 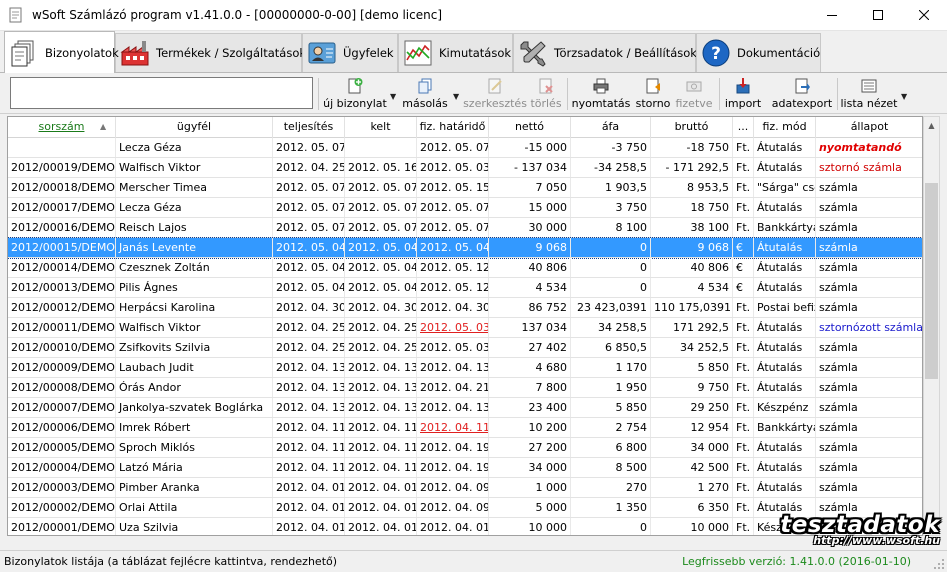 I want to click on cell-kelt: 2012. 04. 11., so click(x=381, y=467).